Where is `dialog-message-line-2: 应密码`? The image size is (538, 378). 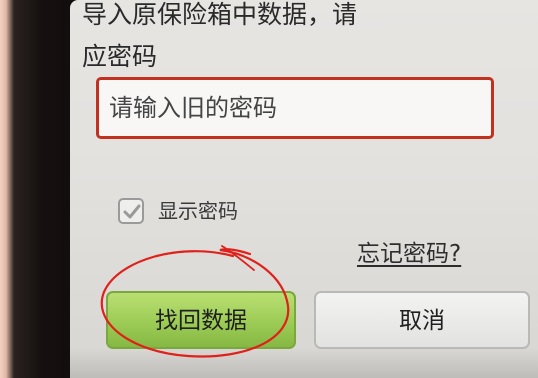
dialog-message-line-2: 应密码 is located at coordinates (120, 56).